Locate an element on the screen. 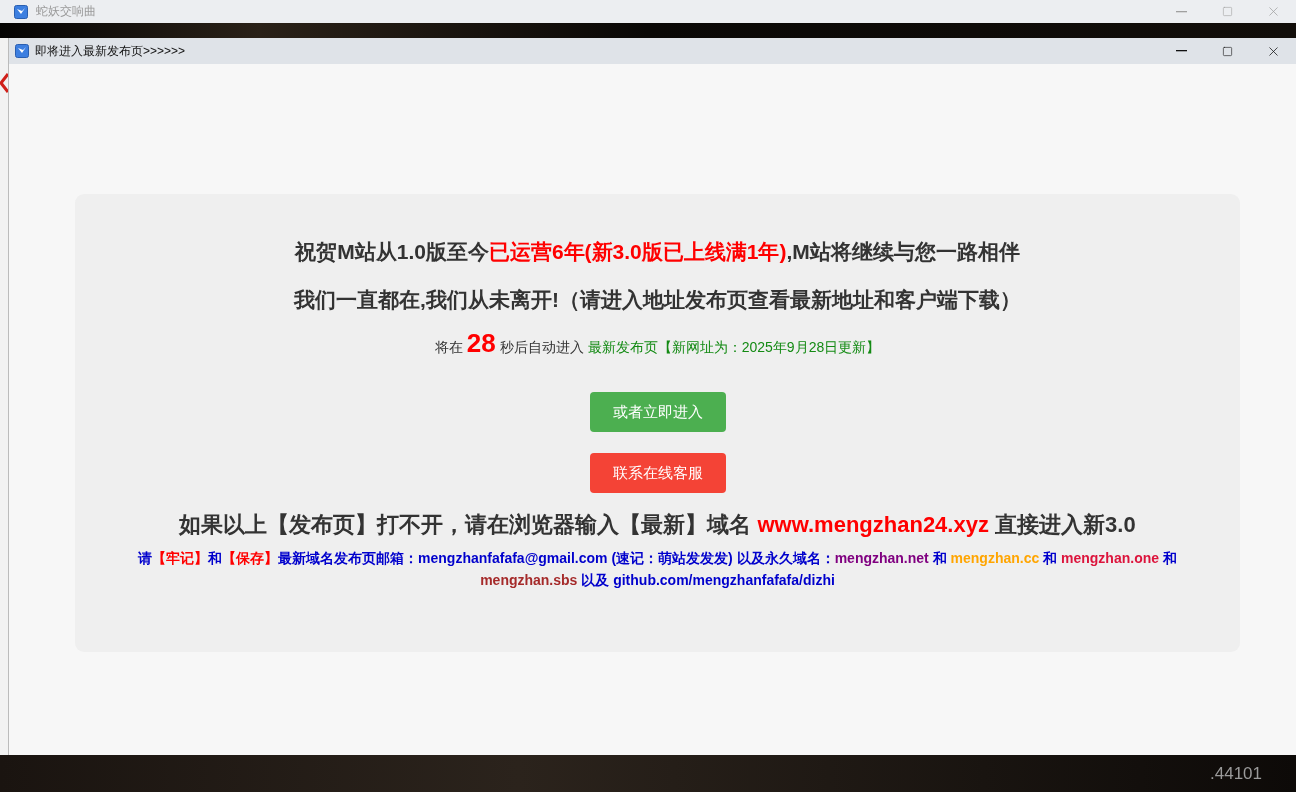  action-button: 或者立即进入 is located at coordinates (657, 412).